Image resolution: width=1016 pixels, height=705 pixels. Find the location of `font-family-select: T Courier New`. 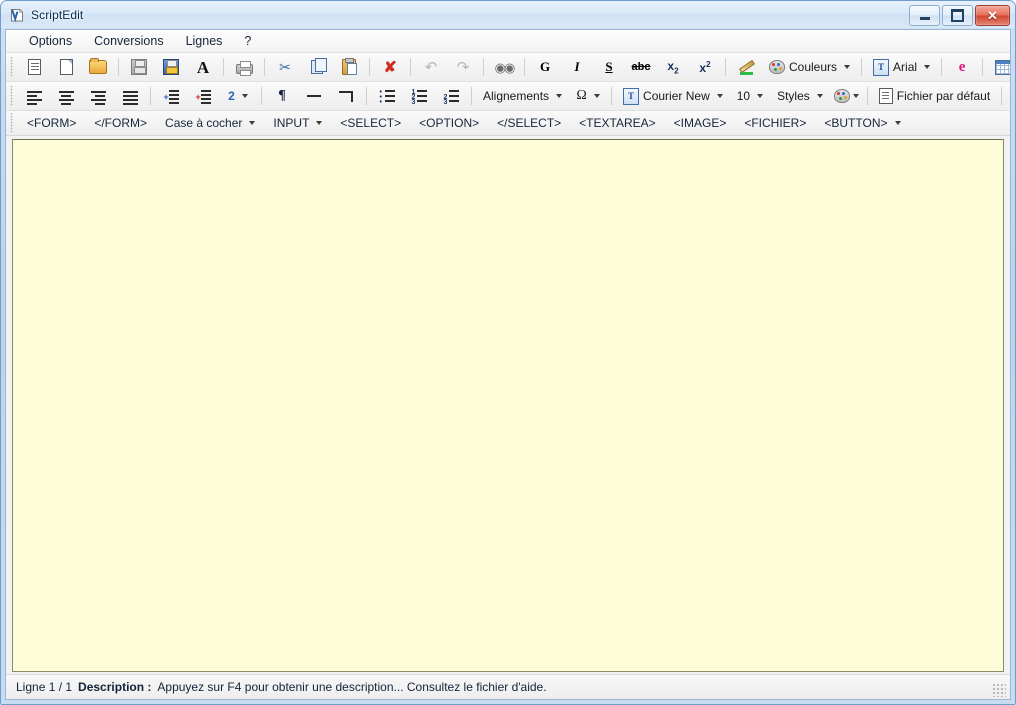

font-family-select: T Courier New is located at coordinates (673, 96).